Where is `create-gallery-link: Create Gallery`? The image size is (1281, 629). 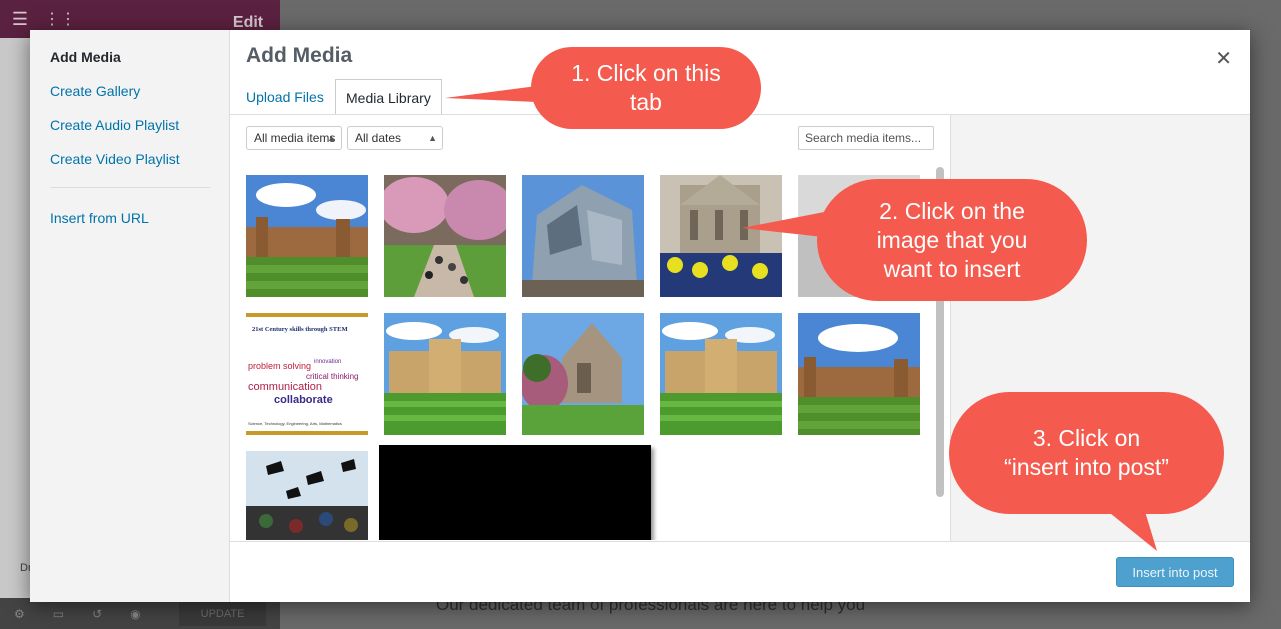 create-gallery-link: Create Gallery is located at coordinates (95, 91).